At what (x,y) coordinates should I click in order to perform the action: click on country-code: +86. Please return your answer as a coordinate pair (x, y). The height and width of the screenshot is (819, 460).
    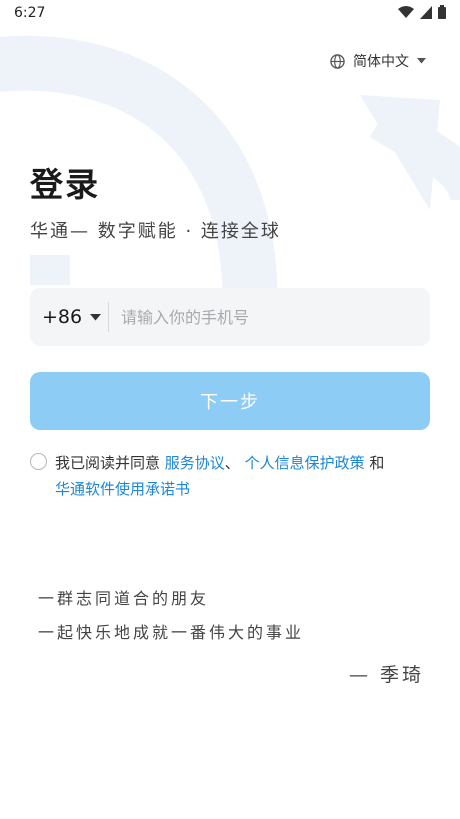
    Looking at the image, I should click on (62, 317).